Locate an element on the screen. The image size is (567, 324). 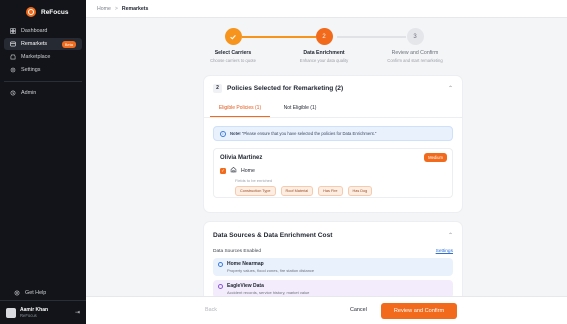
policy-type: Home is located at coordinates (248, 170).